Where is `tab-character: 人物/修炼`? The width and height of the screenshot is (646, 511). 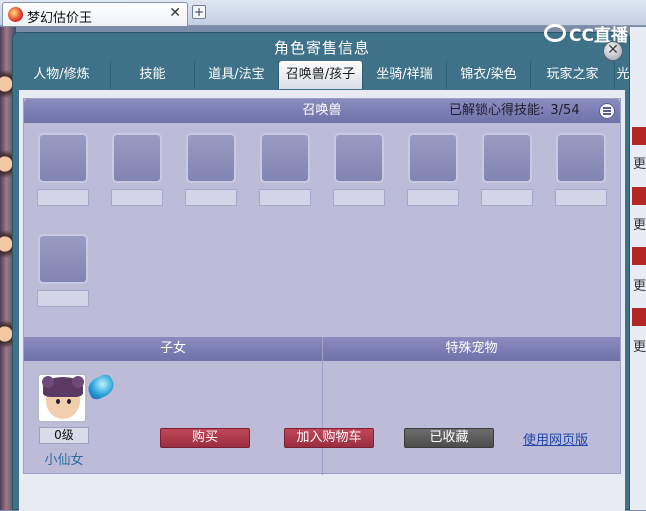
tab-character: 人物/修炼 is located at coordinates (62, 75).